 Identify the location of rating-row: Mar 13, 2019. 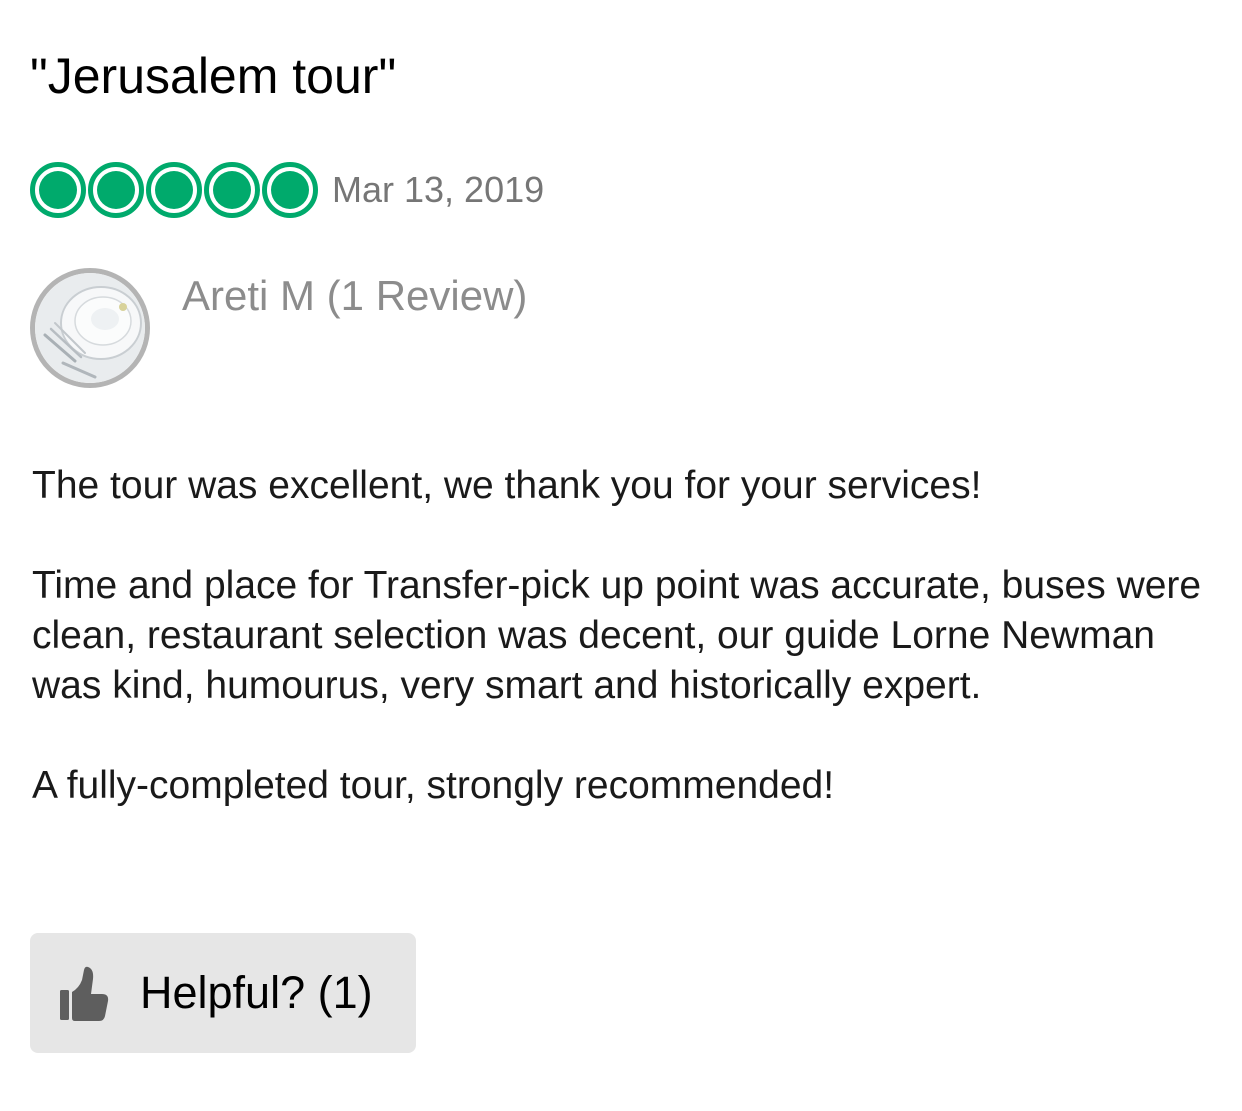
(287, 190).